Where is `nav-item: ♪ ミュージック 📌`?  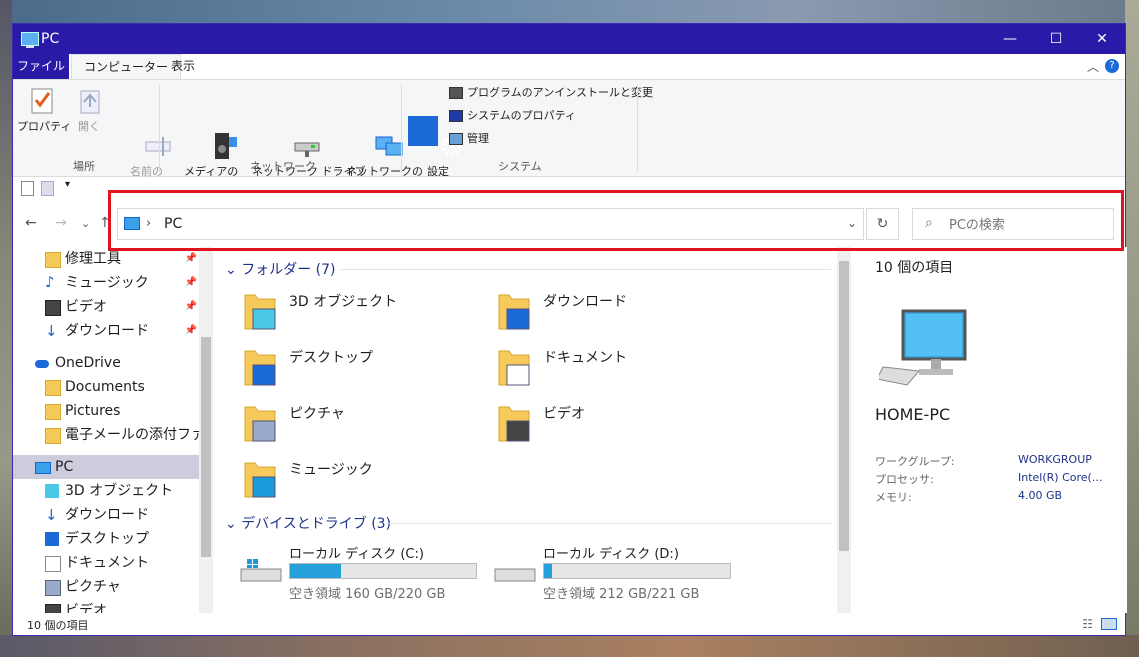
nav-item: ♪ ミュージック 📌 is located at coordinates (106, 283).